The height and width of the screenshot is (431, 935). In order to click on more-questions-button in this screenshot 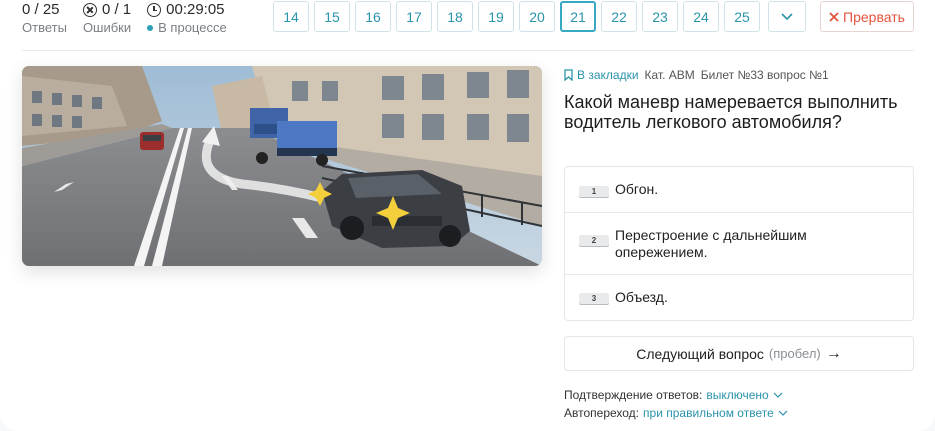, I will do `click(787, 16)`.